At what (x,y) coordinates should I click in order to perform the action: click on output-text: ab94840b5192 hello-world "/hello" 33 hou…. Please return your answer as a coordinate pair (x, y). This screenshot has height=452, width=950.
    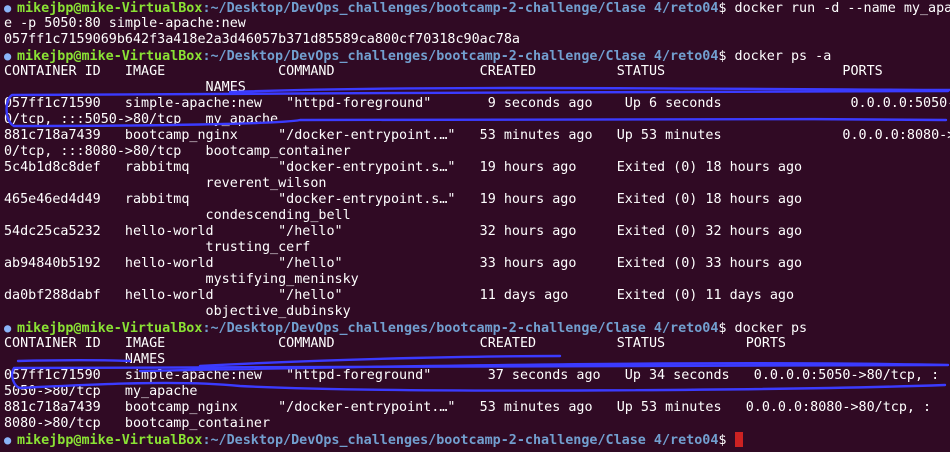
    Looking at the image, I should click on (403, 263).